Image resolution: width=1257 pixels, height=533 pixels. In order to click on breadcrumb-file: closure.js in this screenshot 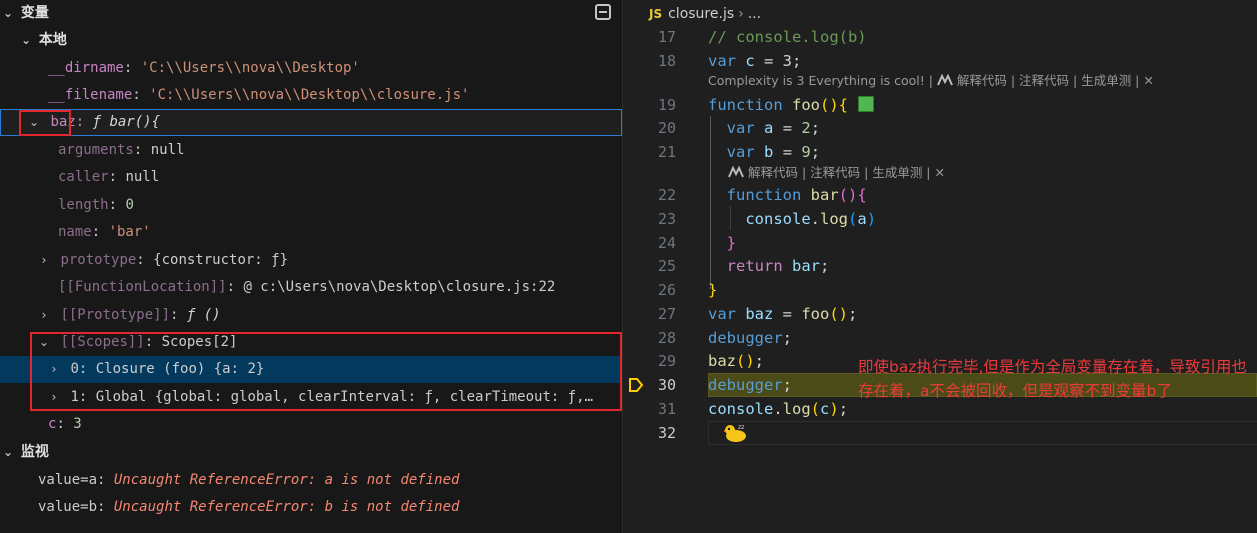, I will do `click(701, 14)`.